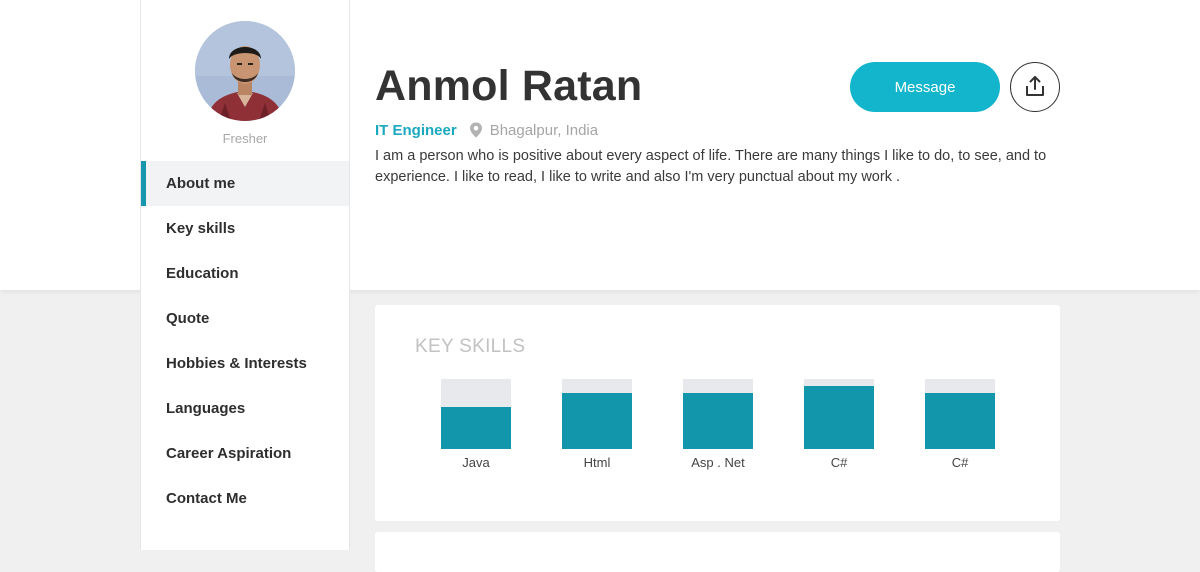 This screenshot has height=572, width=1200. Describe the element at coordinates (486, 130) in the screenshot. I see `profile-subline: IT Engineer Bhagalpur, India` at that location.